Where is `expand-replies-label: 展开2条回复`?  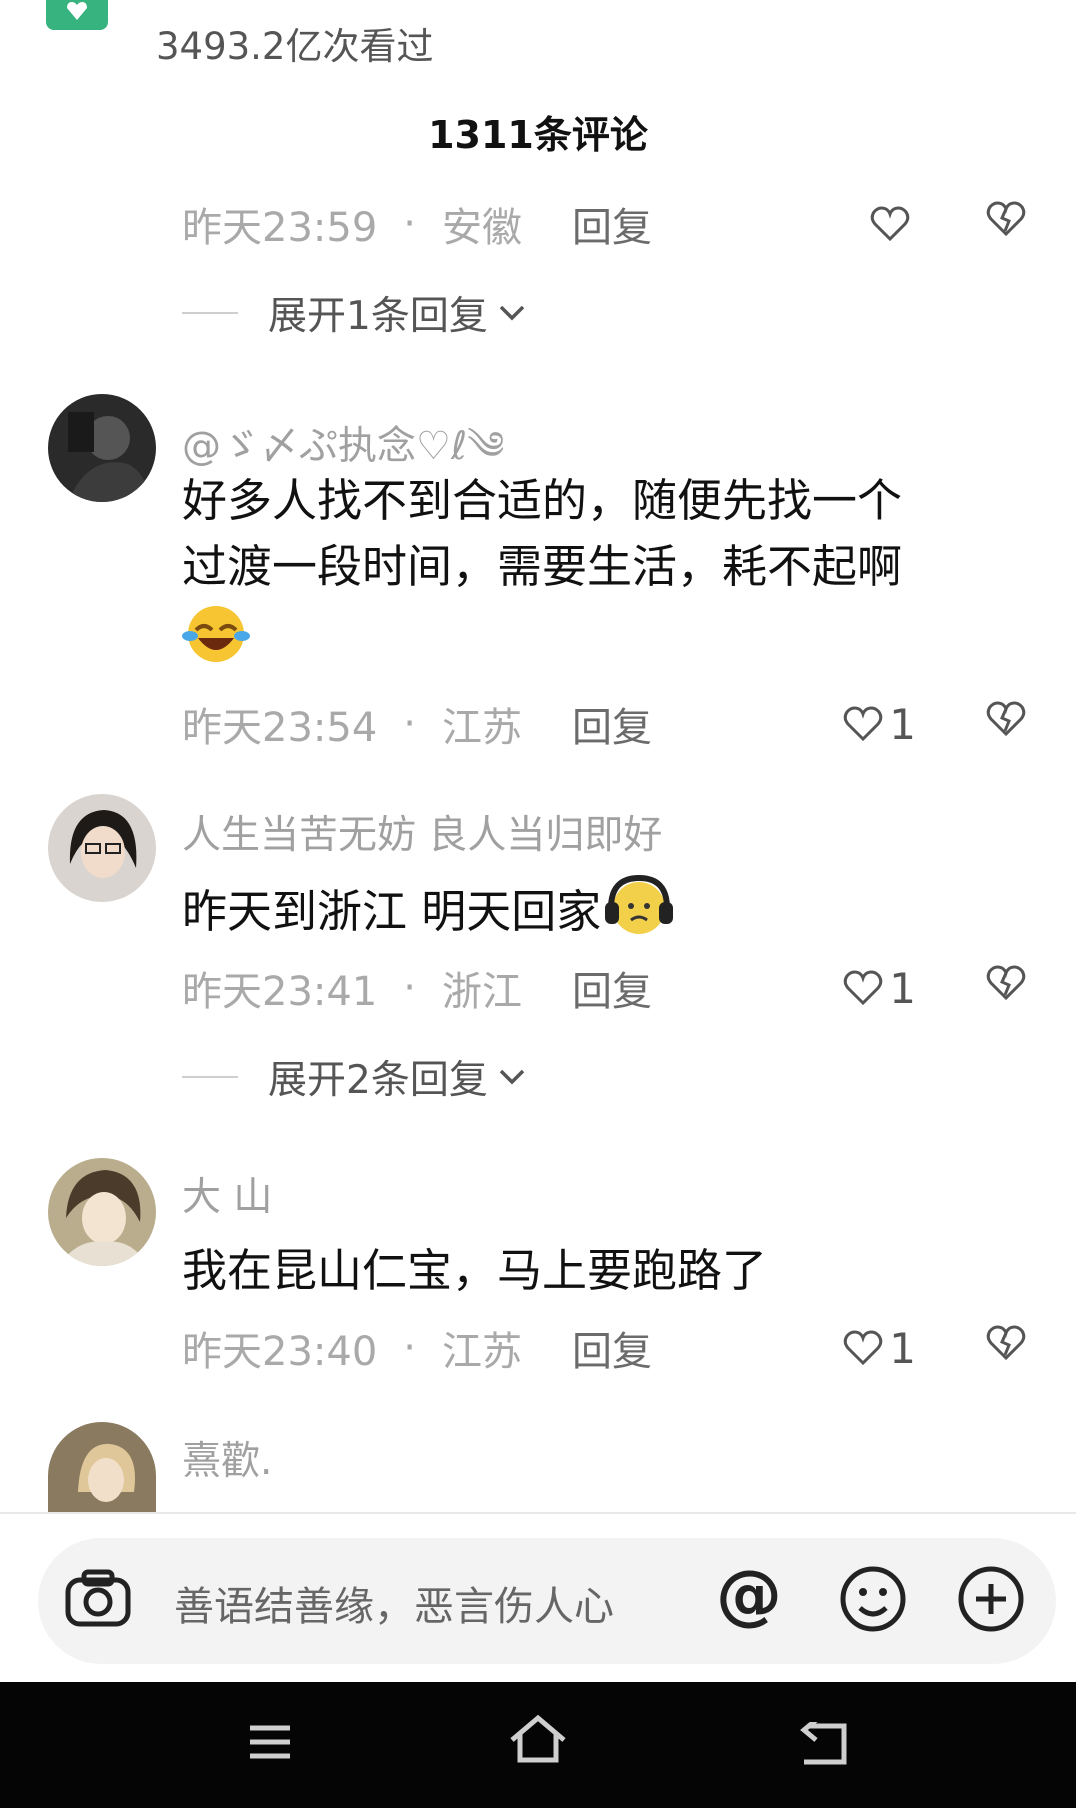 expand-replies-label: 展开2条回复 is located at coordinates (378, 1080).